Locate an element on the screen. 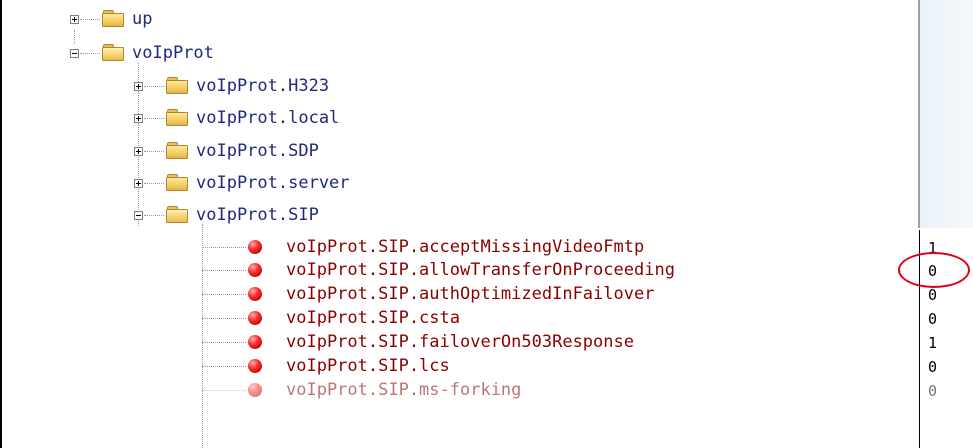 This screenshot has height=448, width=973. parameter-name: voIpProt.SIP.acceptMissingVideoFmtp is located at coordinates (465, 247).